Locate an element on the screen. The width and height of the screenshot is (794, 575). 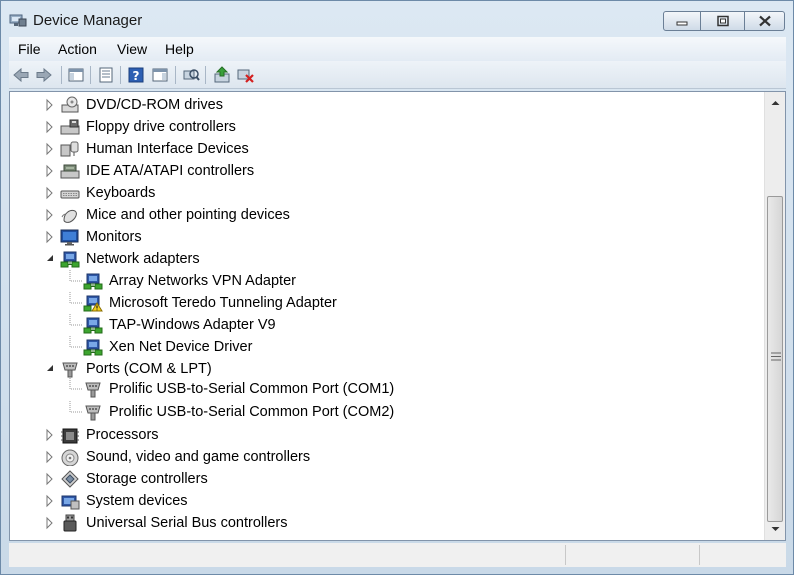
grip-icon is located at coordinates (776, 356).